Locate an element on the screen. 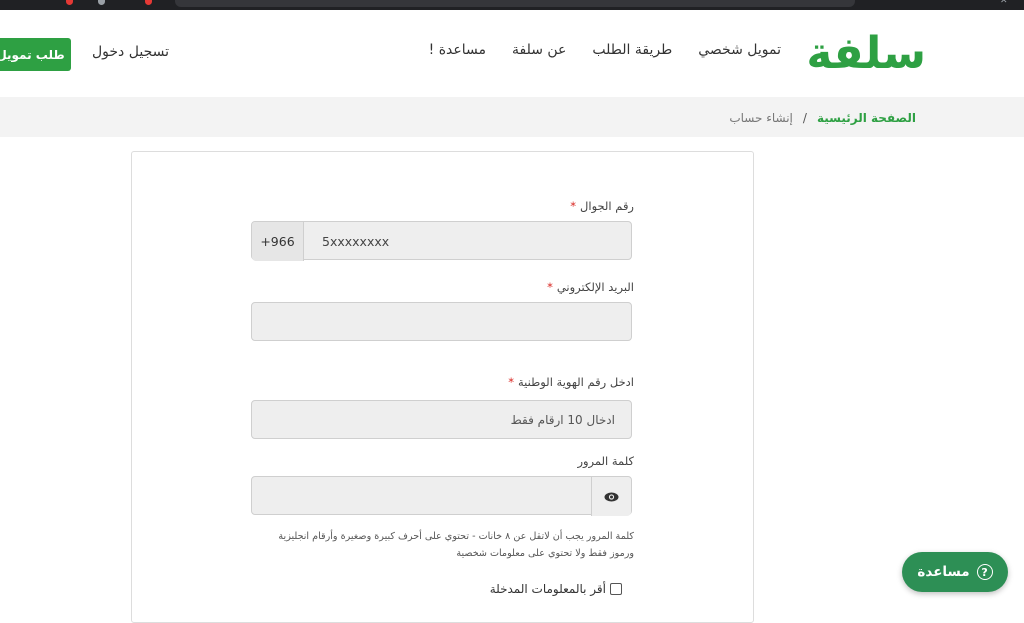 The width and height of the screenshot is (1024, 623). help-chat-button: ? مساعدة is located at coordinates (955, 572).